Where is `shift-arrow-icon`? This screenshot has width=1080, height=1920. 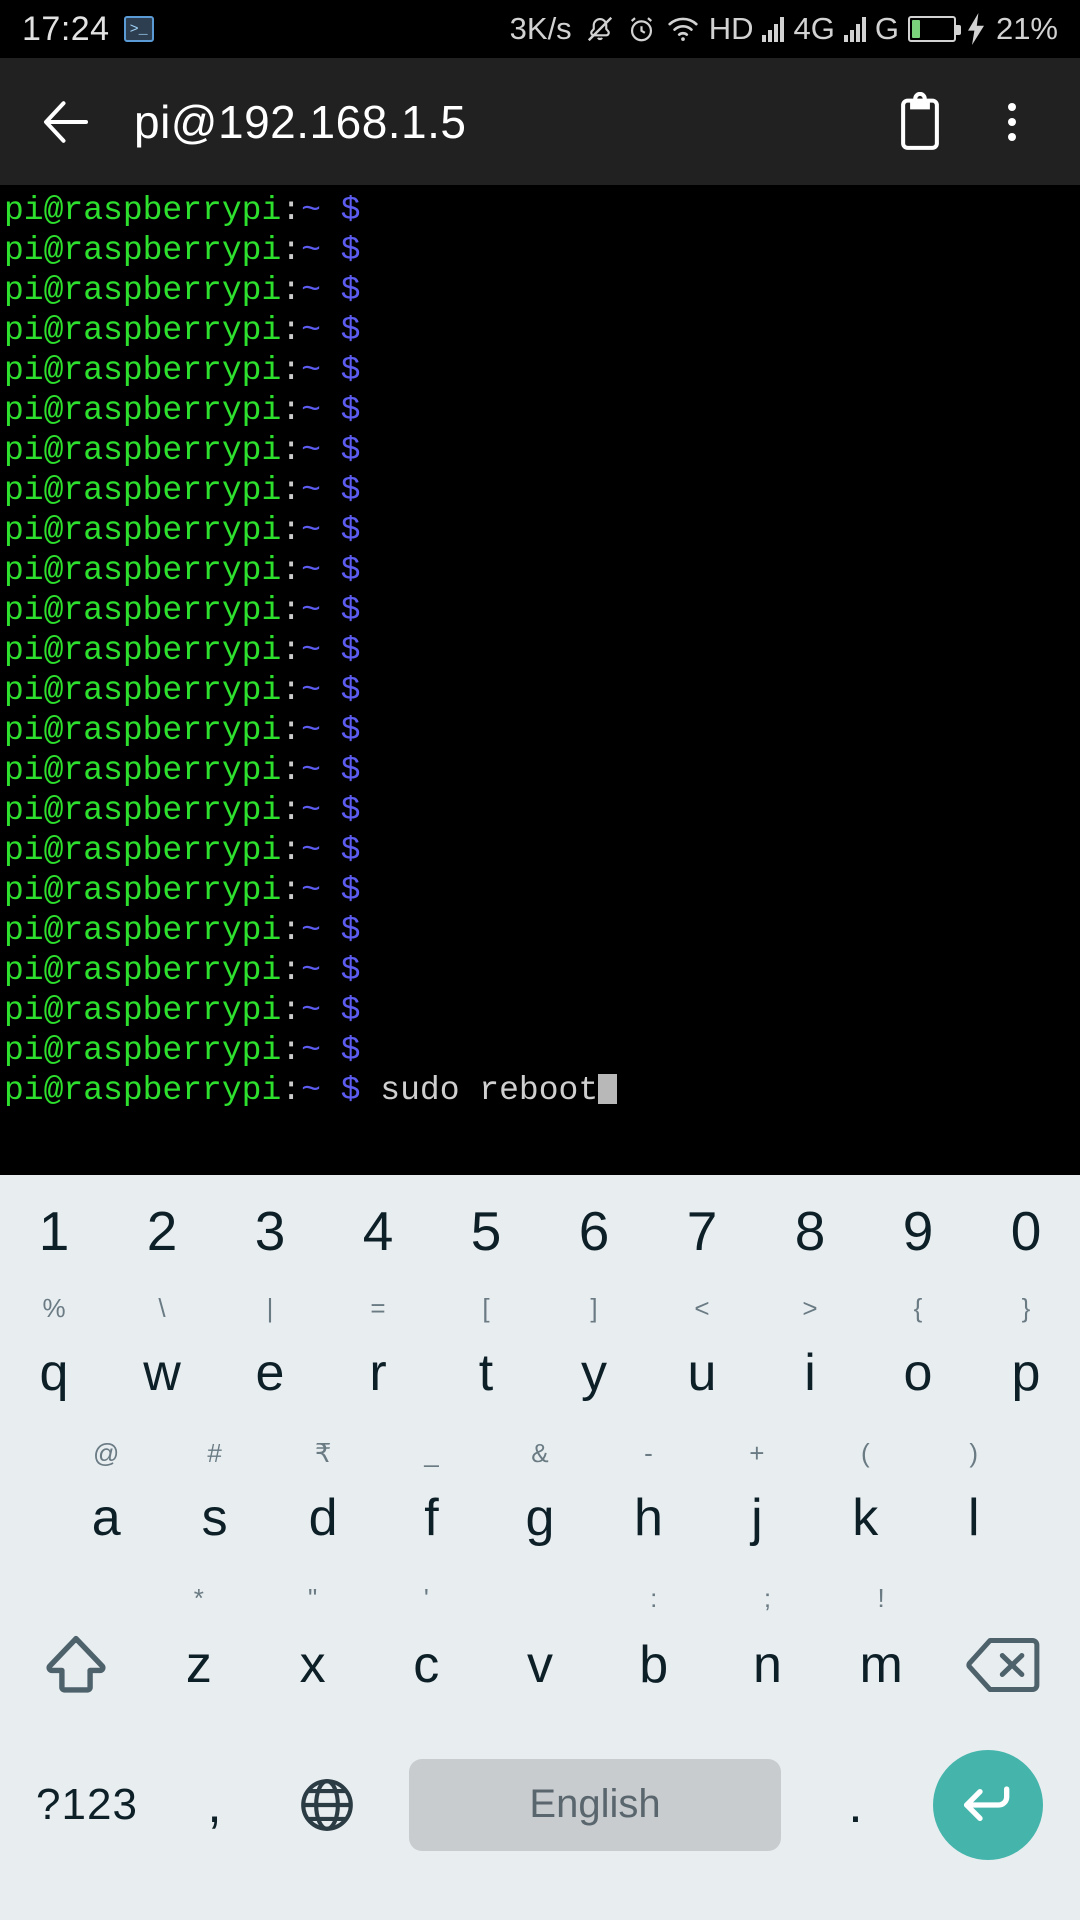 shift-arrow-icon is located at coordinates (76, 1664).